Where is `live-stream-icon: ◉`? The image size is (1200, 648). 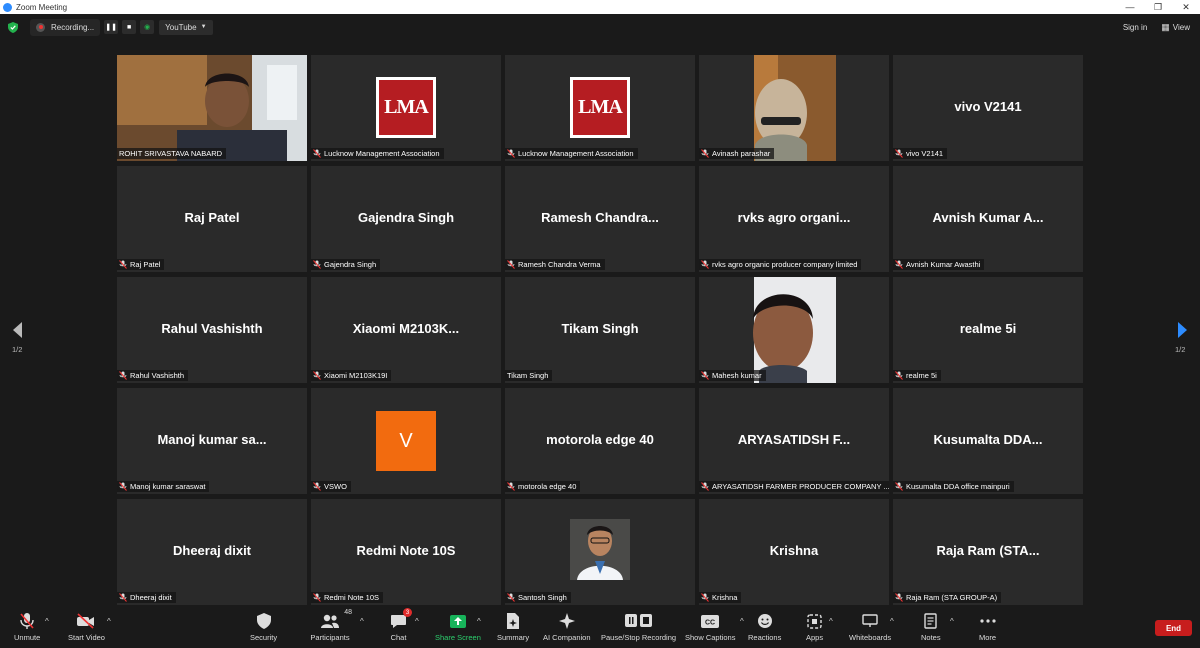 live-stream-icon: ◉ is located at coordinates (147, 27).